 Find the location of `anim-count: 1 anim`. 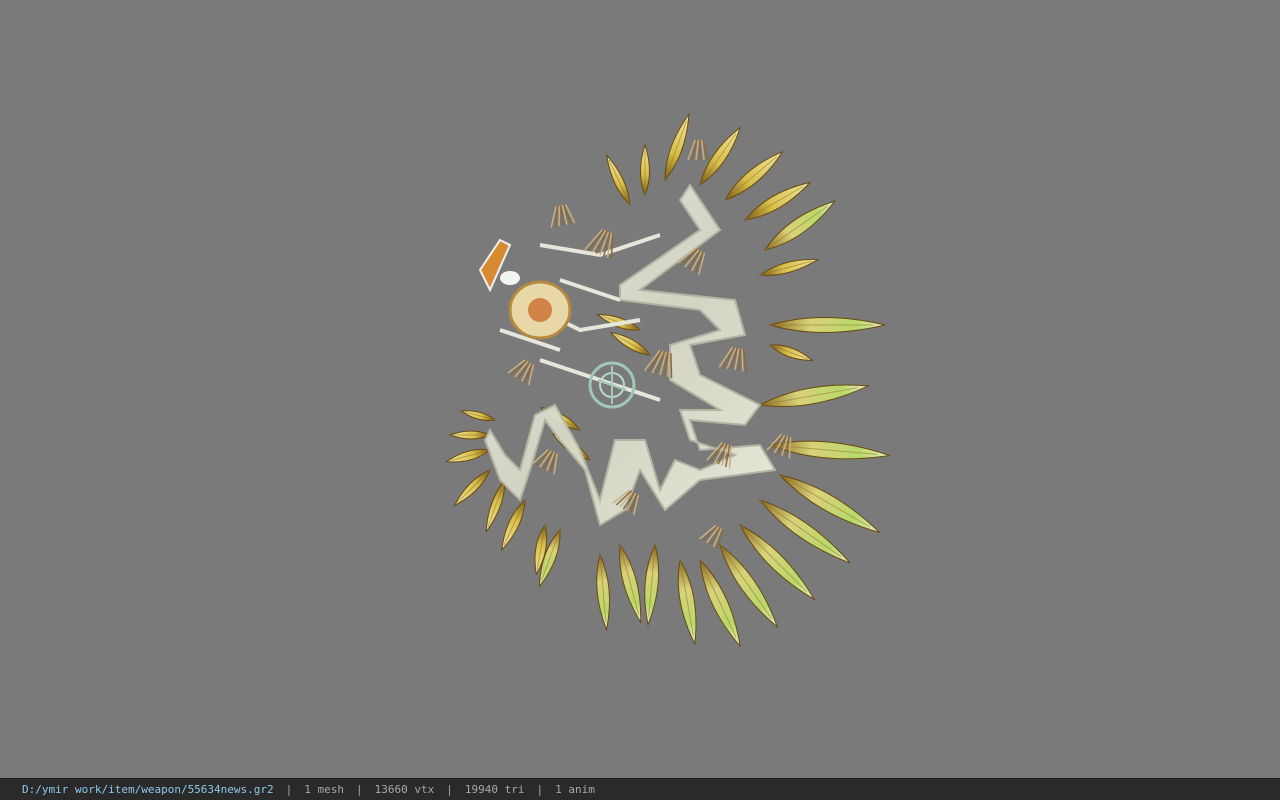

anim-count: 1 anim is located at coordinates (575, 789).